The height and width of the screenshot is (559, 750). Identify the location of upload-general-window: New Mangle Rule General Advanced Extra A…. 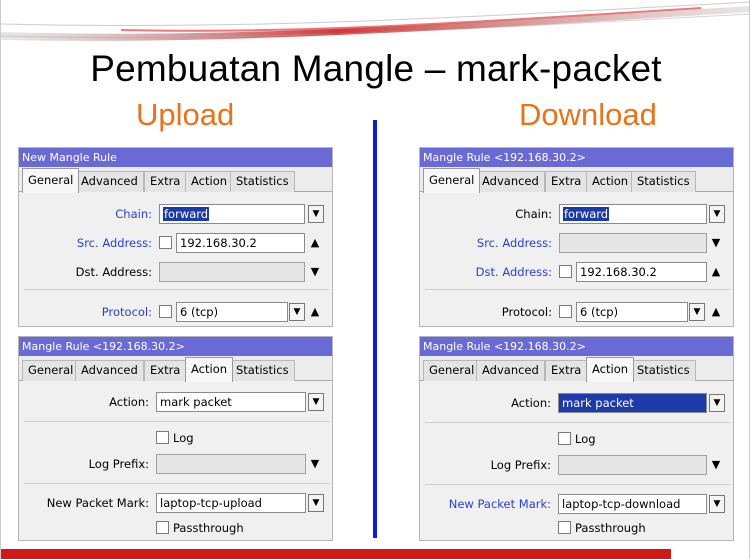
(175, 237).